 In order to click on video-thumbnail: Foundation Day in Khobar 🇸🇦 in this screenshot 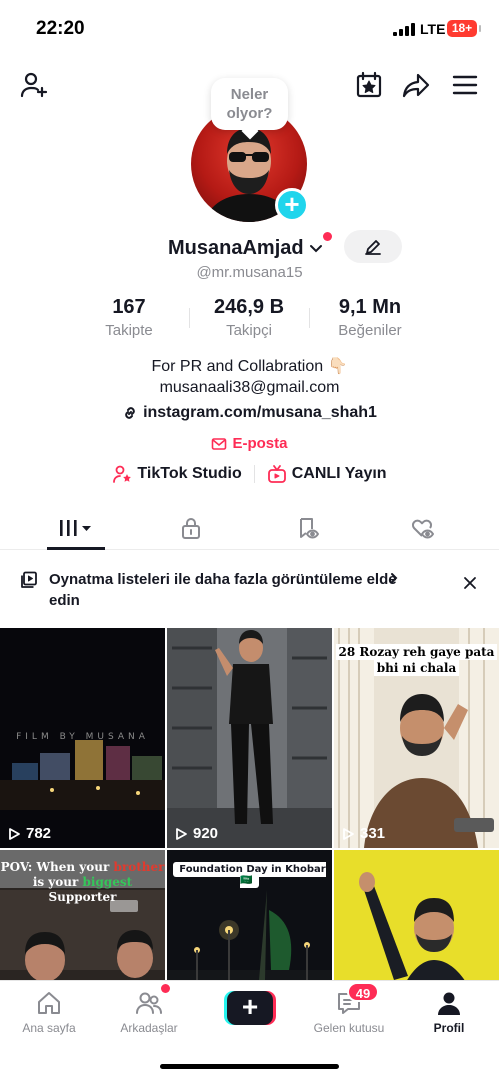, I will do `click(249, 915)`.